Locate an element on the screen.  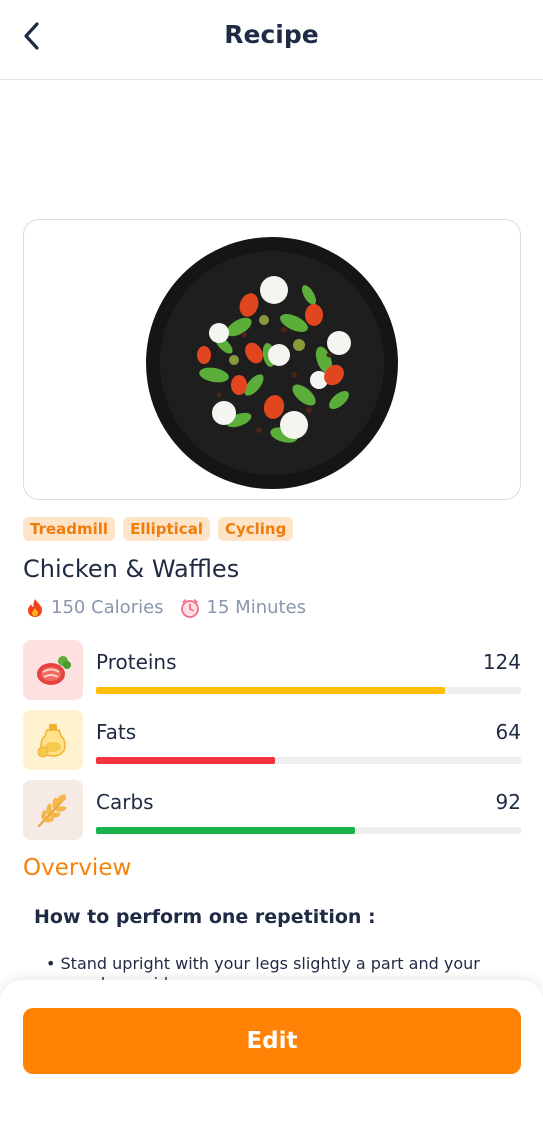
overview-label: Overview is located at coordinates (77, 868).